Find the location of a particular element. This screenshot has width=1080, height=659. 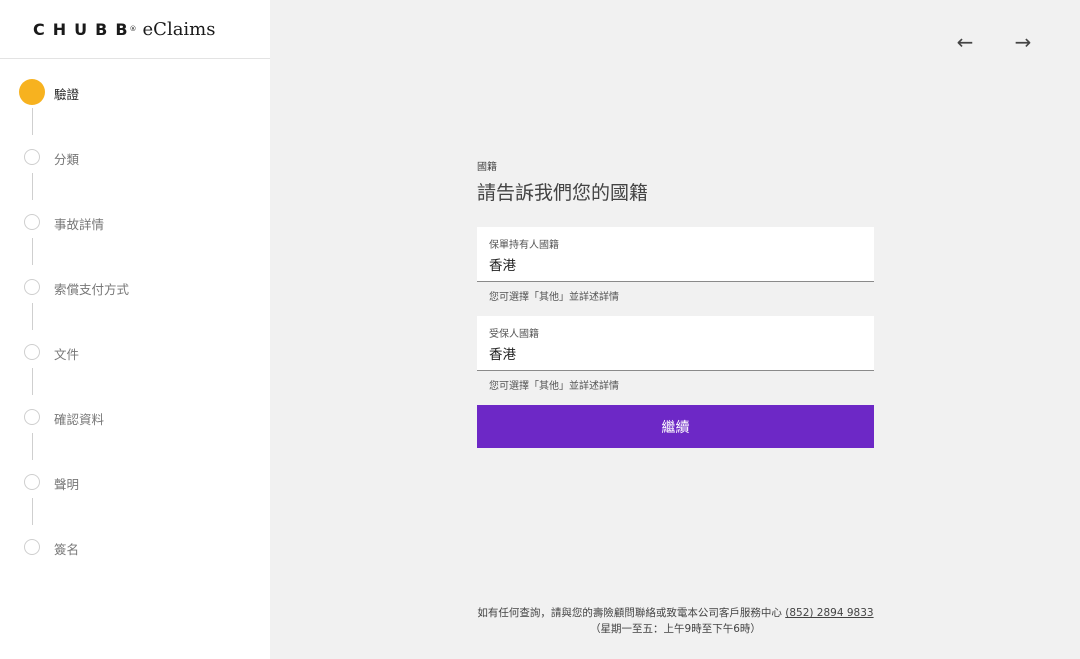

step-payment-method: 索償支付方式 is located at coordinates (135, 307).